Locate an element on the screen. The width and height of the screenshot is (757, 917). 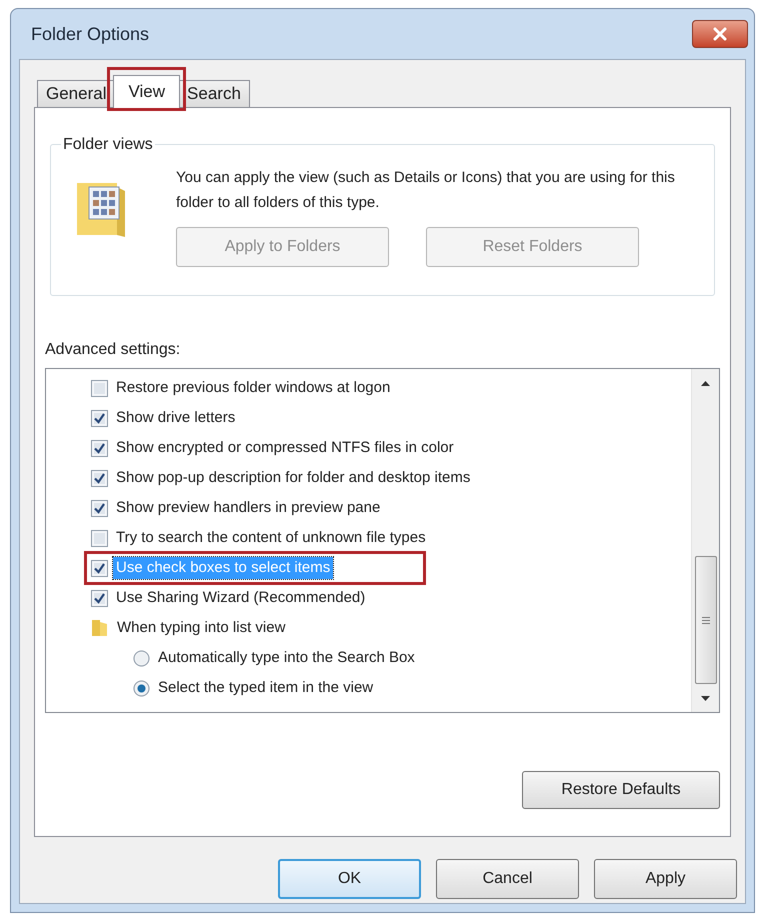
setting-label: Use Sharing Wizard (Recommended) is located at coordinates (241, 598).